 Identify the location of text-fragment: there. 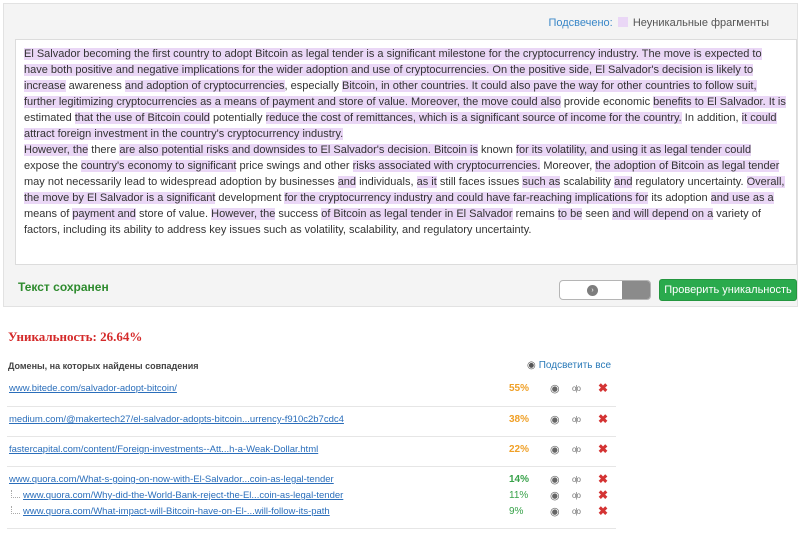
(104, 150).